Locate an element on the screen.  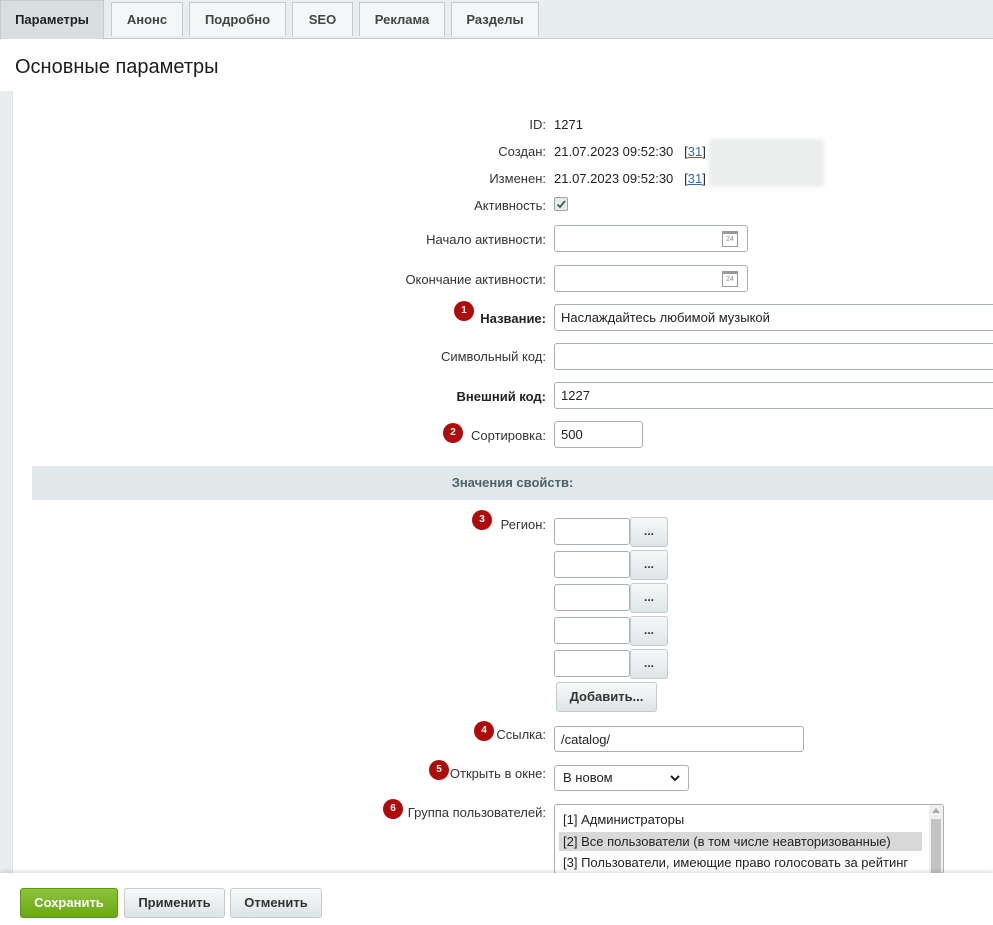
open-in-window-value: В новом is located at coordinates (588, 777).